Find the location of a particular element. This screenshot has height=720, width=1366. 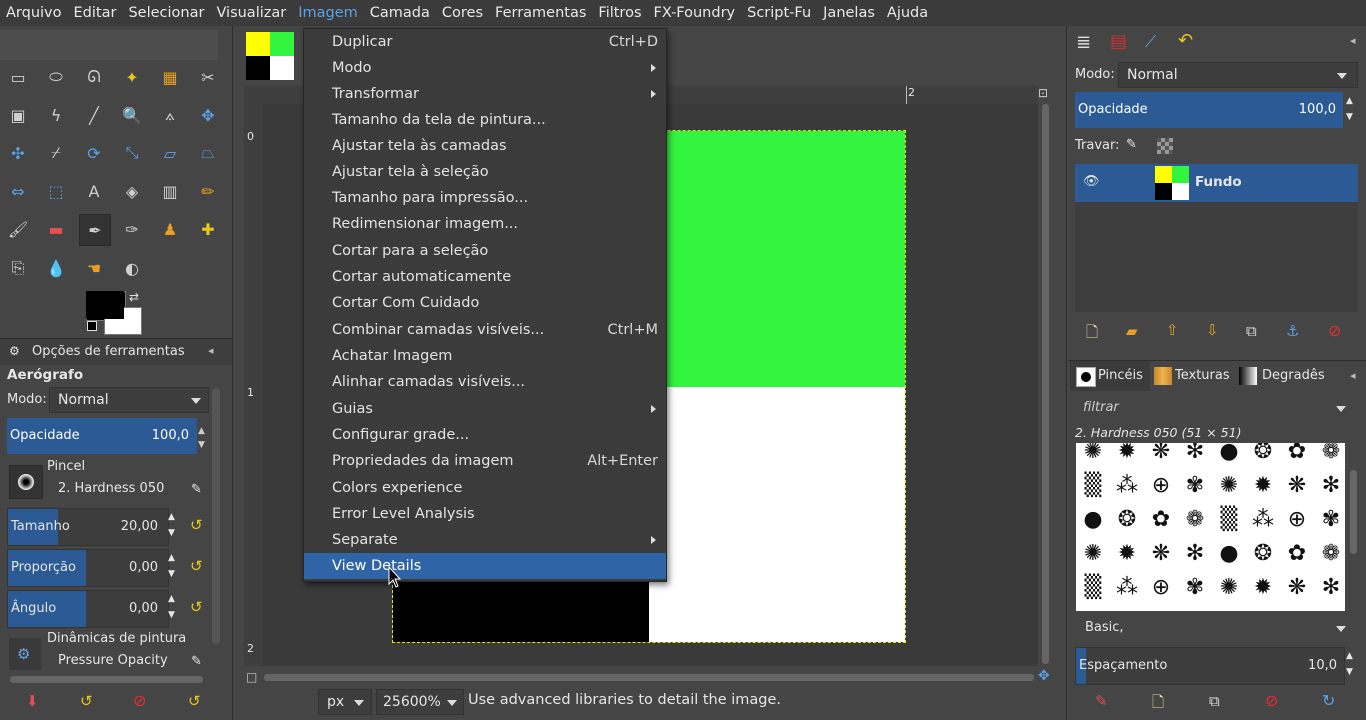

scale-icon: ⤡ is located at coordinates (132, 153).